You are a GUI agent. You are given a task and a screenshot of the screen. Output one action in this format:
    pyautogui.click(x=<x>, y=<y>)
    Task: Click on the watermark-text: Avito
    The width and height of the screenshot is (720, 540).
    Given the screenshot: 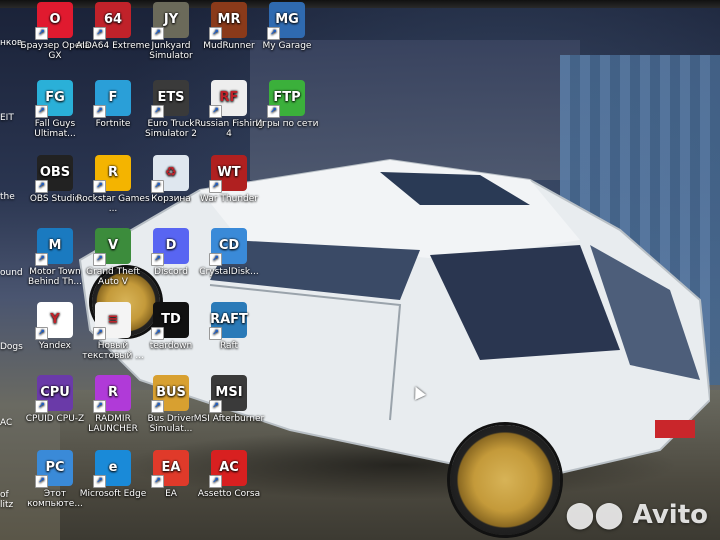 What is the action you would take?
    pyautogui.click(x=670, y=515)
    